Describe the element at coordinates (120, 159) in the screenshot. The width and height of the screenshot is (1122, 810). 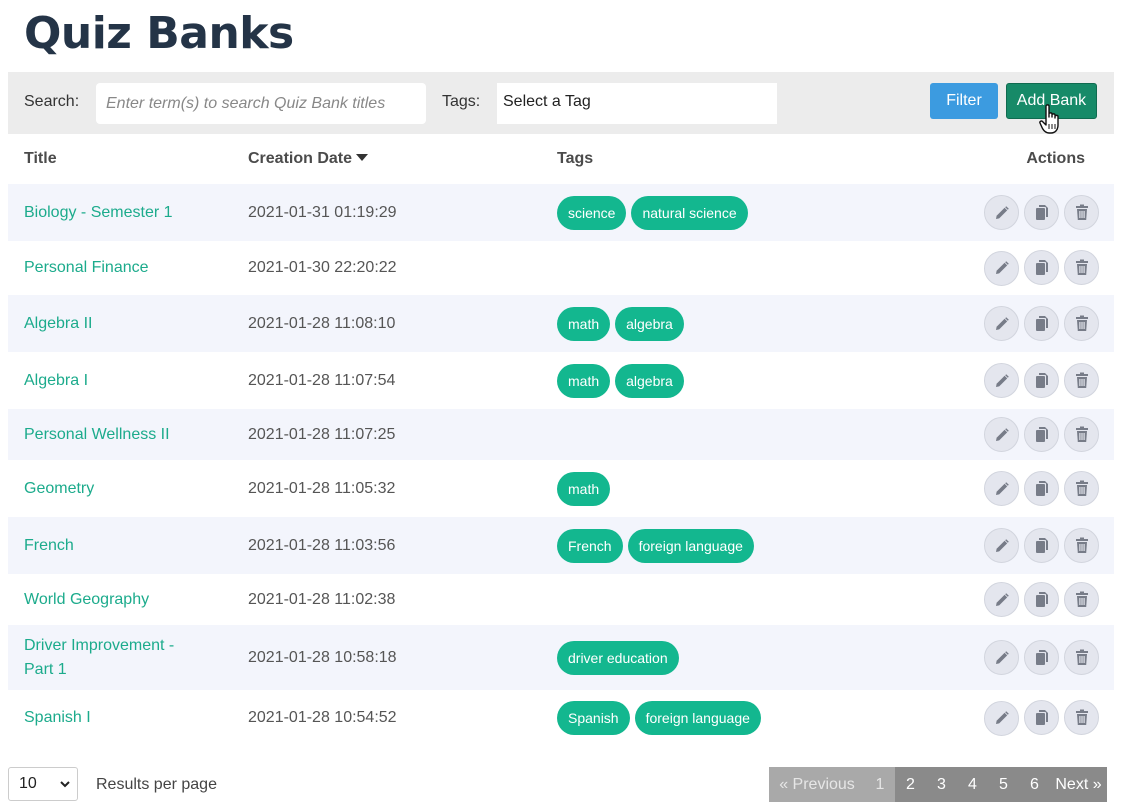
I see `column-header-title: Title` at that location.